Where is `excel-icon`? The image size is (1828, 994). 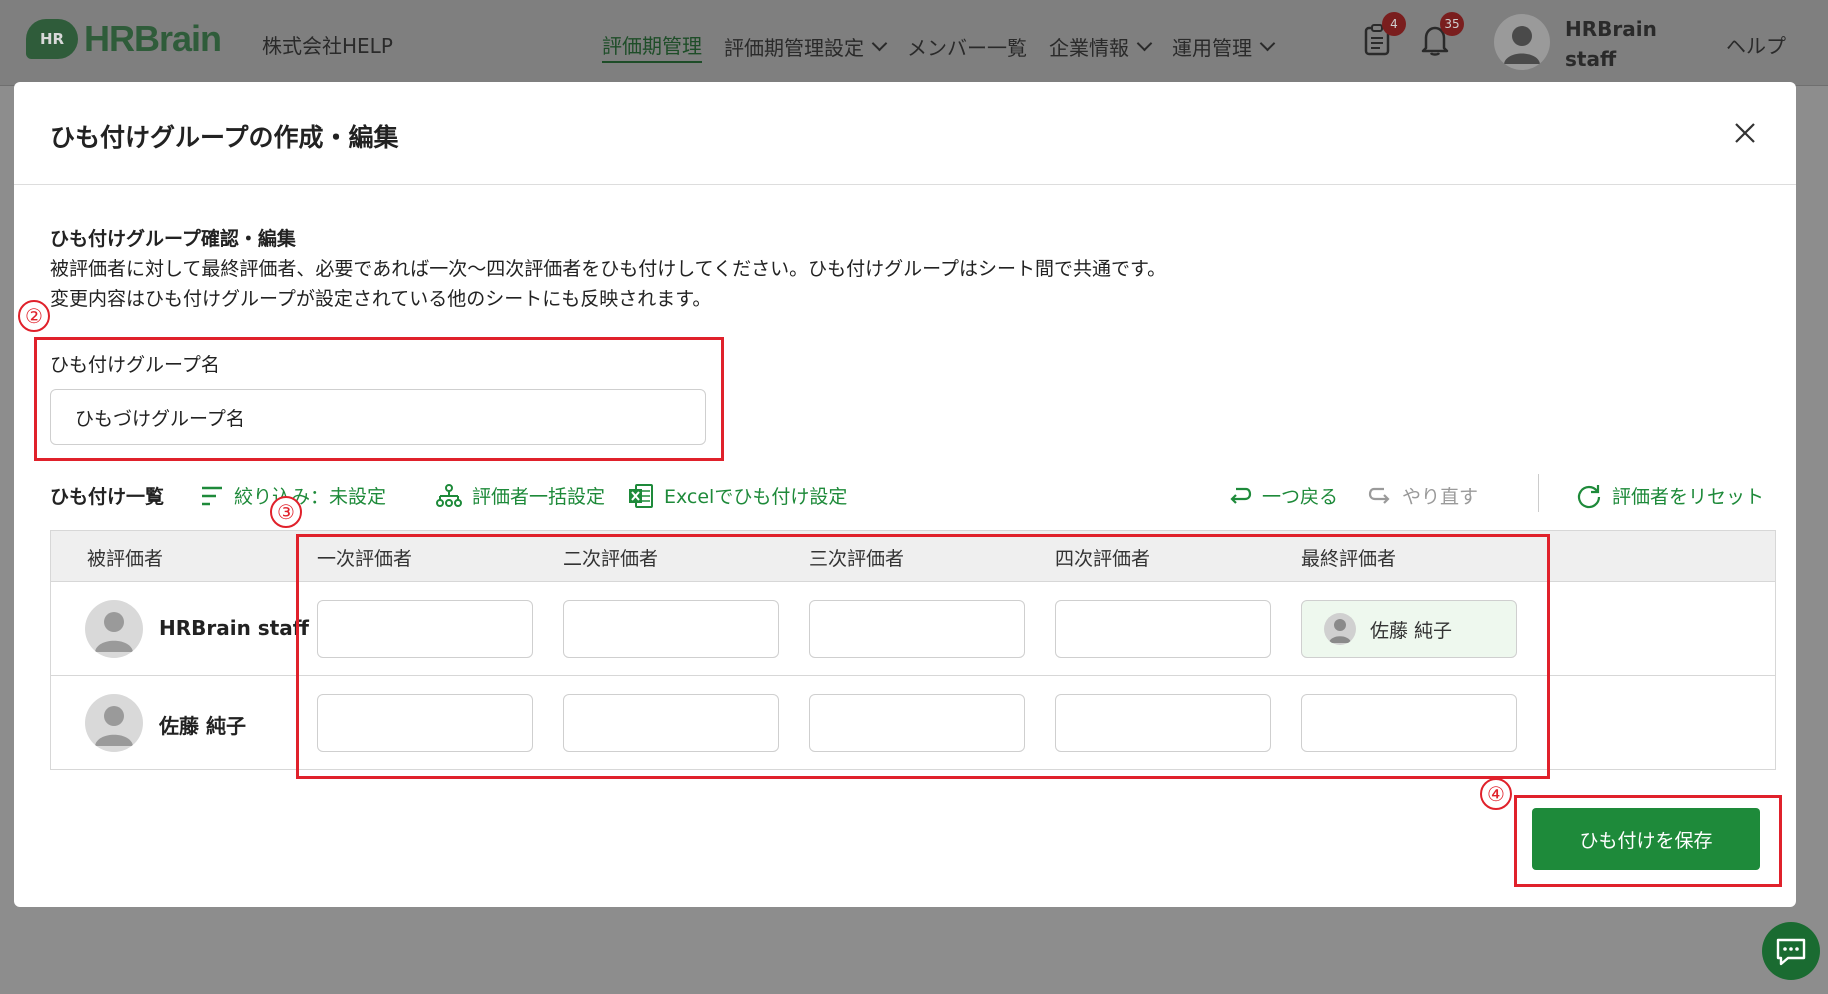 excel-icon is located at coordinates (641, 495).